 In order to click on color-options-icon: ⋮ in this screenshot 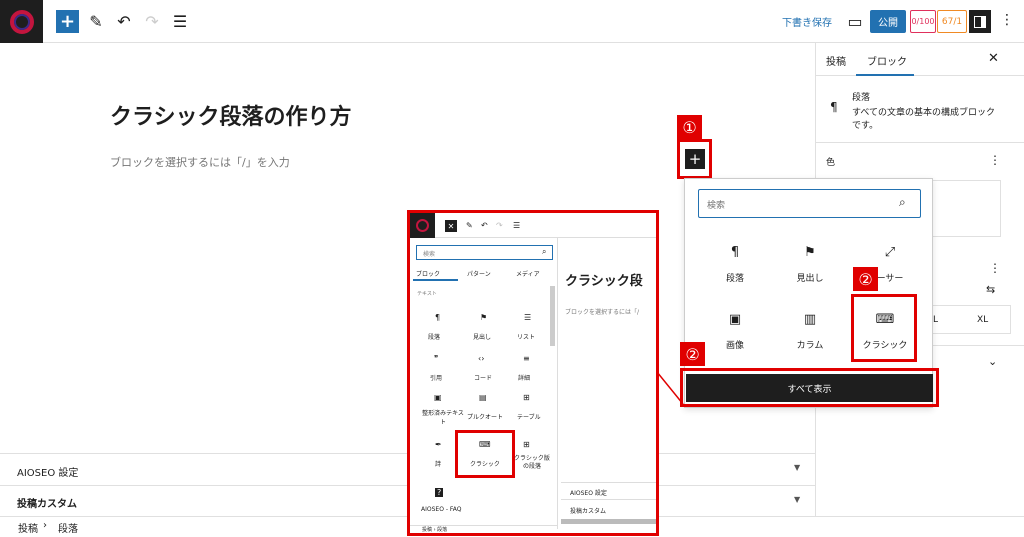, I will do `click(995, 160)`.